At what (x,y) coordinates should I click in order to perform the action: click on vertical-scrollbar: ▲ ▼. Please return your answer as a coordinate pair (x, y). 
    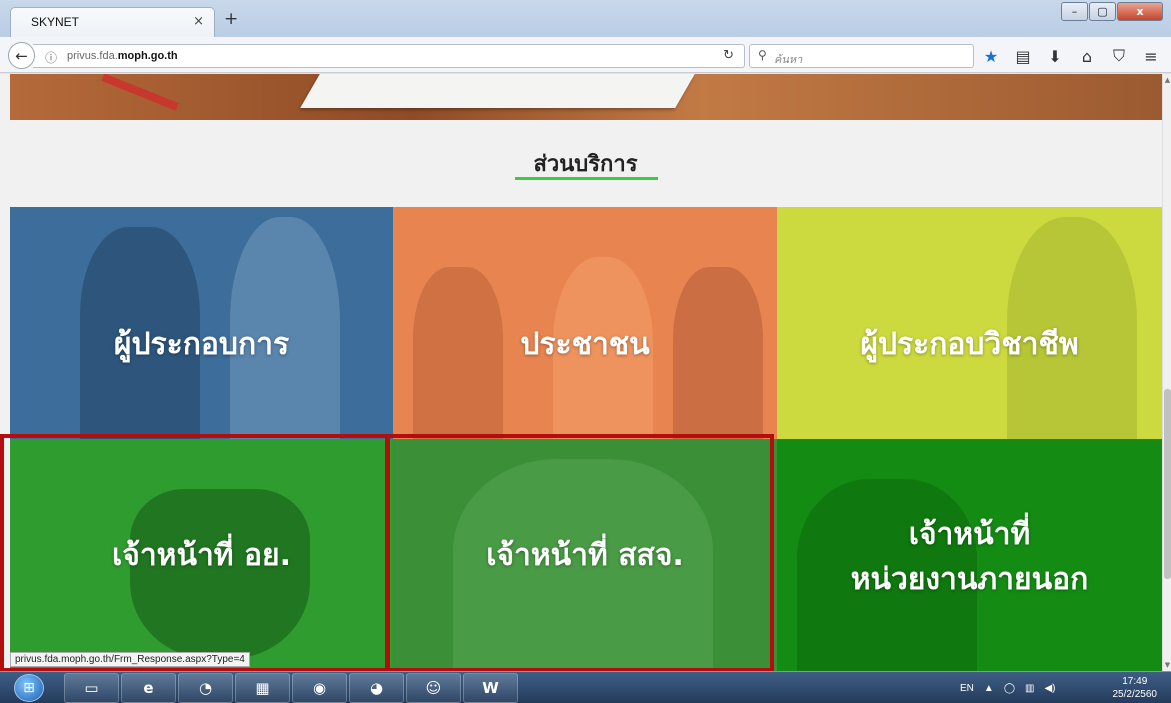
    Looking at the image, I should click on (1166, 372).